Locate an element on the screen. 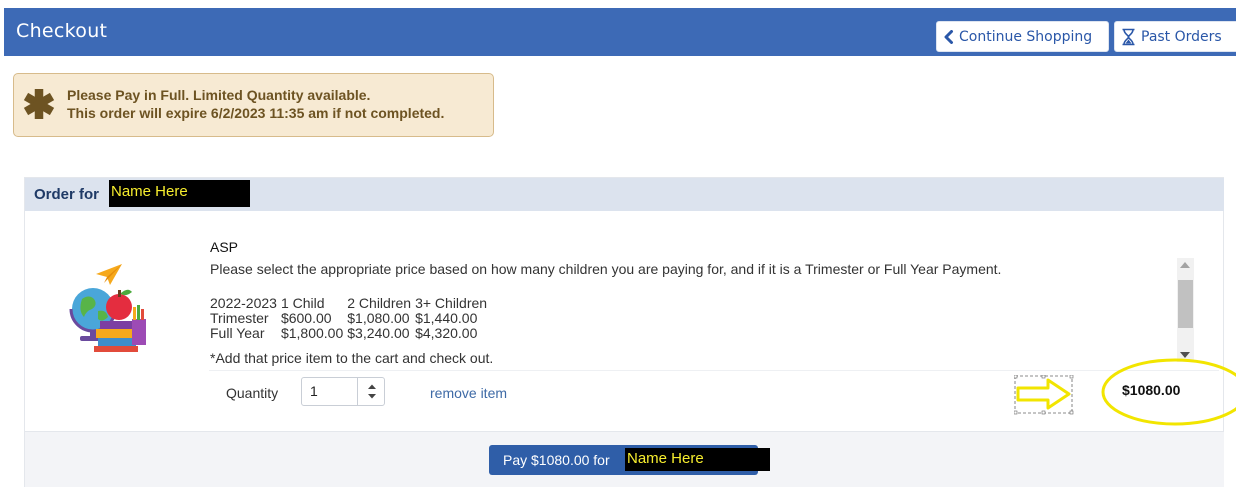 Image resolution: width=1236 pixels, height=498 pixels. pay-button-label: Pay $1080.00 for is located at coordinates (556, 460).